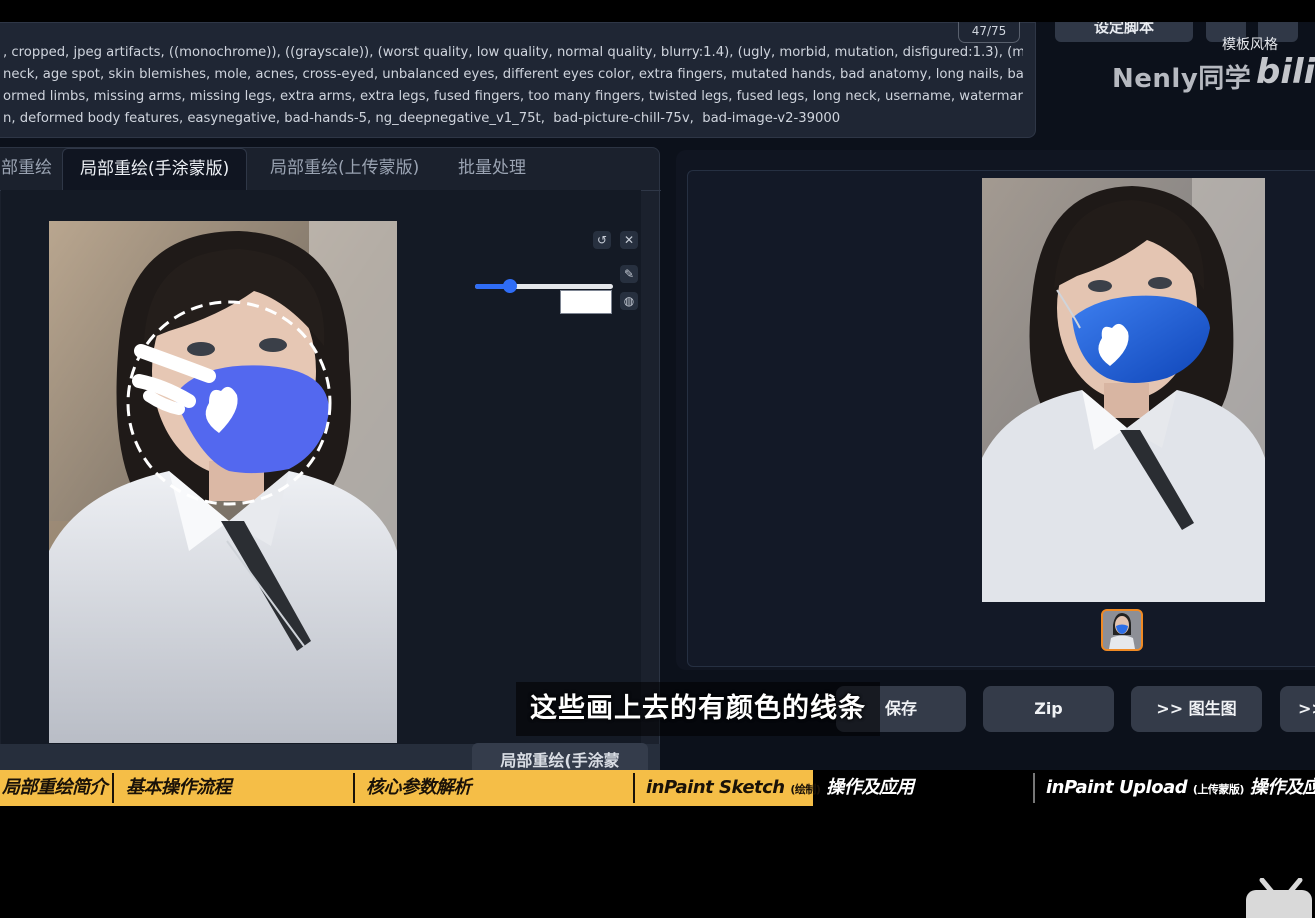 Image resolution: width=1315 pixels, height=918 pixels. What do you see at coordinates (1250, 45) in the screenshot?
I see `style-label: 模板风格` at bounding box center [1250, 45].